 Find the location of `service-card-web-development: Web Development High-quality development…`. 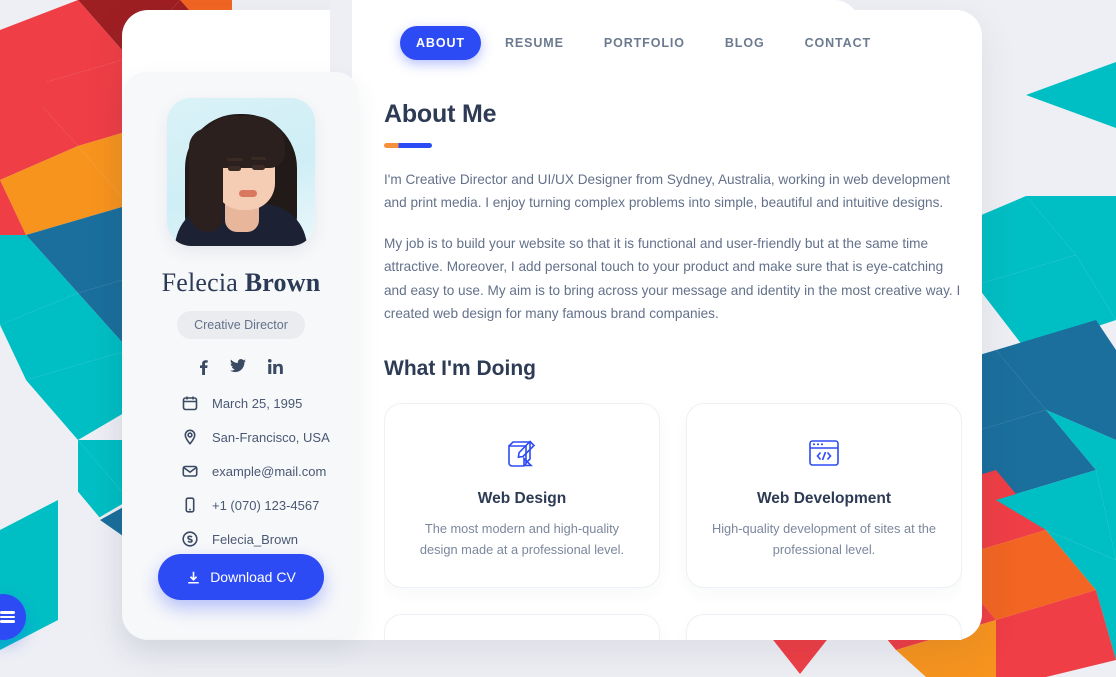

service-card-web-development: Web Development High-quality development… is located at coordinates (824, 495).